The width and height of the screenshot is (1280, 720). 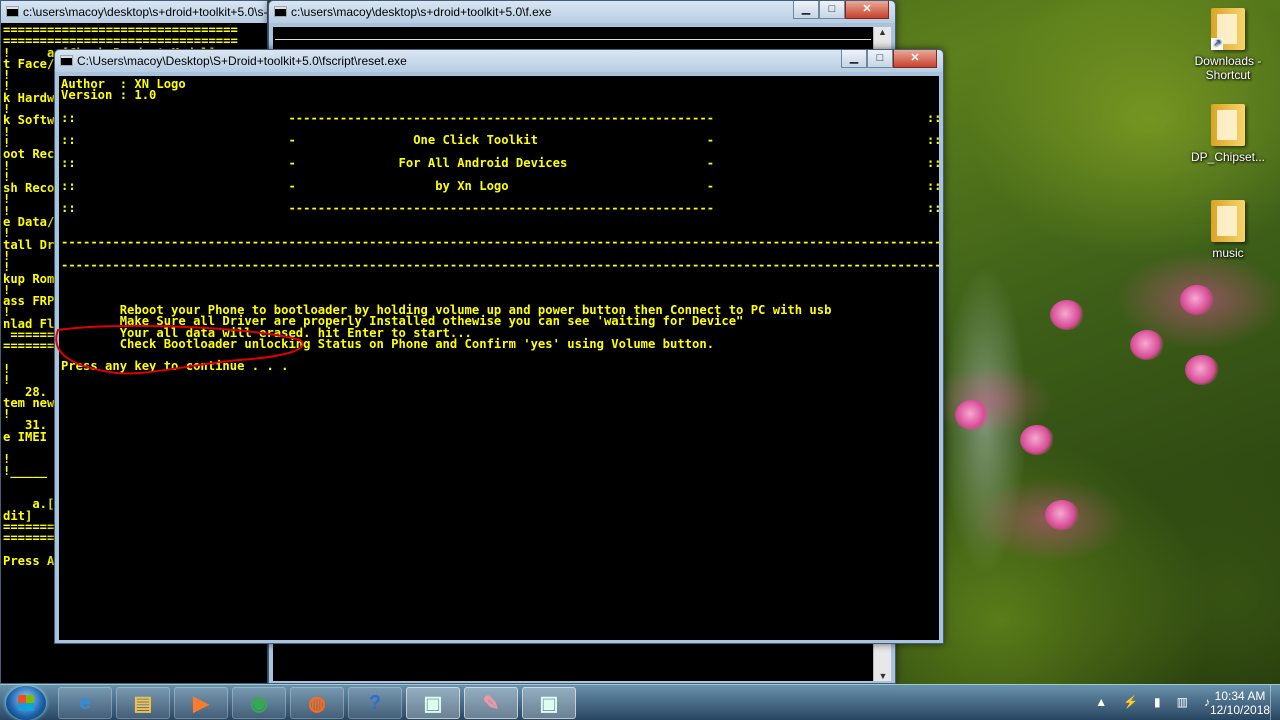 What do you see at coordinates (1228, 61) in the screenshot?
I see `desktop-icon-label: Downloads -` at bounding box center [1228, 61].